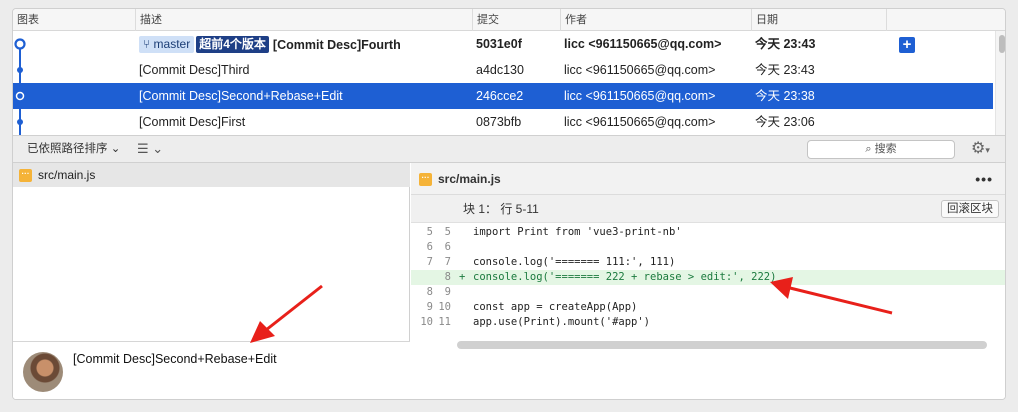 The image size is (1018, 412). What do you see at coordinates (785, 122) in the screenshot?
I see `commit-date: 今天 23:06` at bounding box center [785, 122].